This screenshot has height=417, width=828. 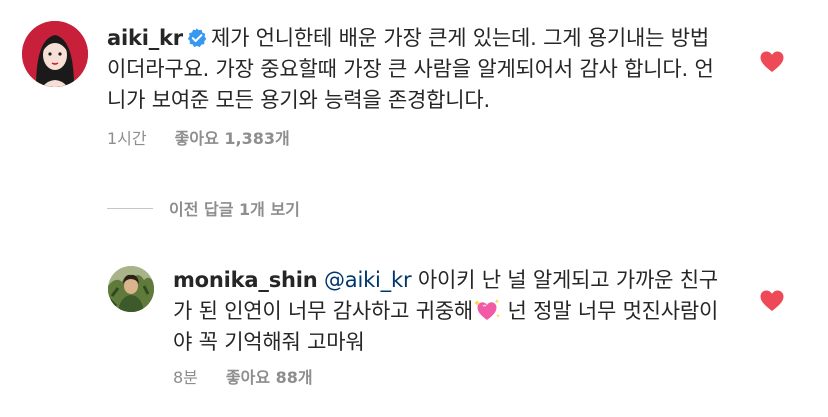 I want to click on avatar-illustration-icon, so click(x=55, y=54).